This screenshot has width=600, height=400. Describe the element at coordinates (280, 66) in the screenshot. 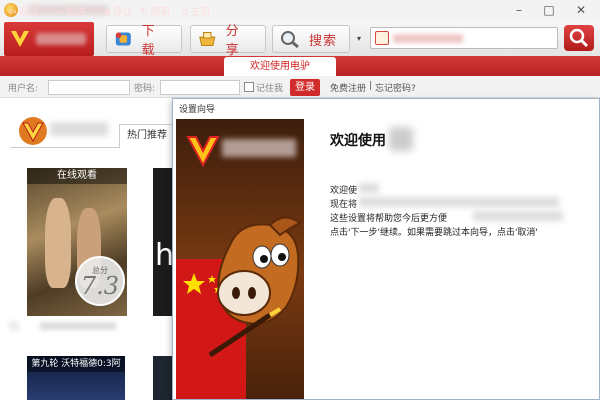

I see `tab-welcome: 欢迎使用电驴` at that location.